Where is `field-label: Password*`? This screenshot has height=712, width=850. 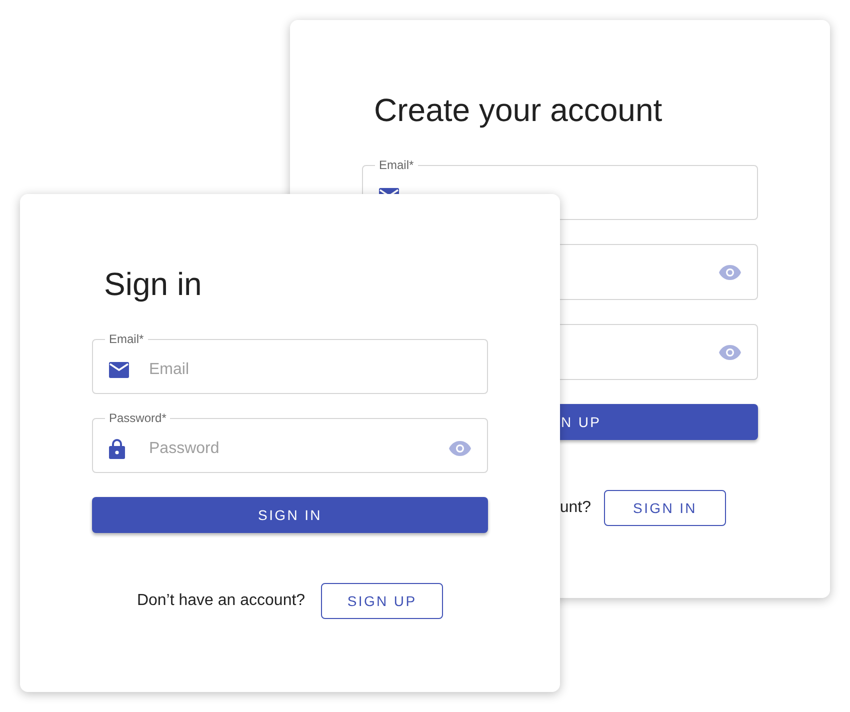
field-label: Password* is located at coordinates (138, 418).